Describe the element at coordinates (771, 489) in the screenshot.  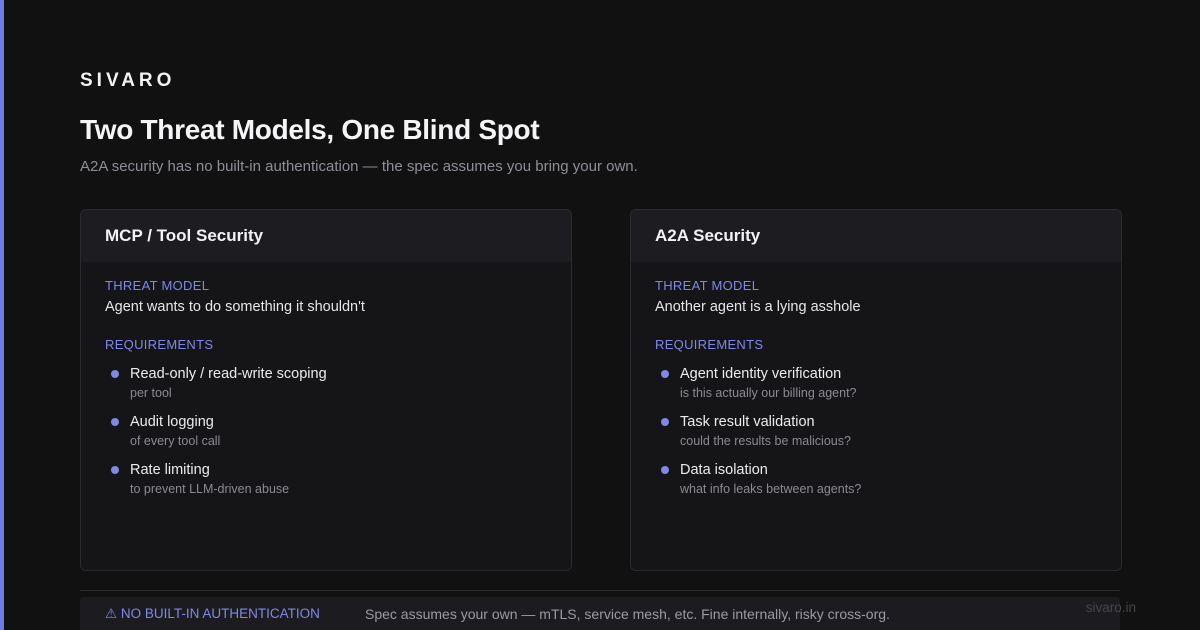
I see `requirement-detail: what info leaks between agents?` at that location.